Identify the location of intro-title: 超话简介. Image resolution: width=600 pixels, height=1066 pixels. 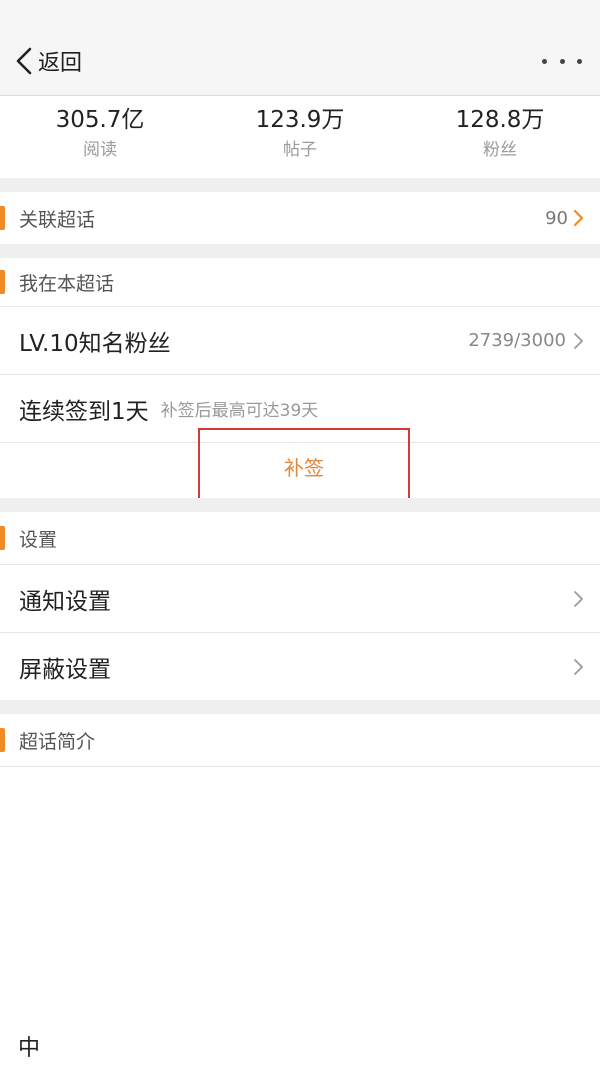
(57, 741).